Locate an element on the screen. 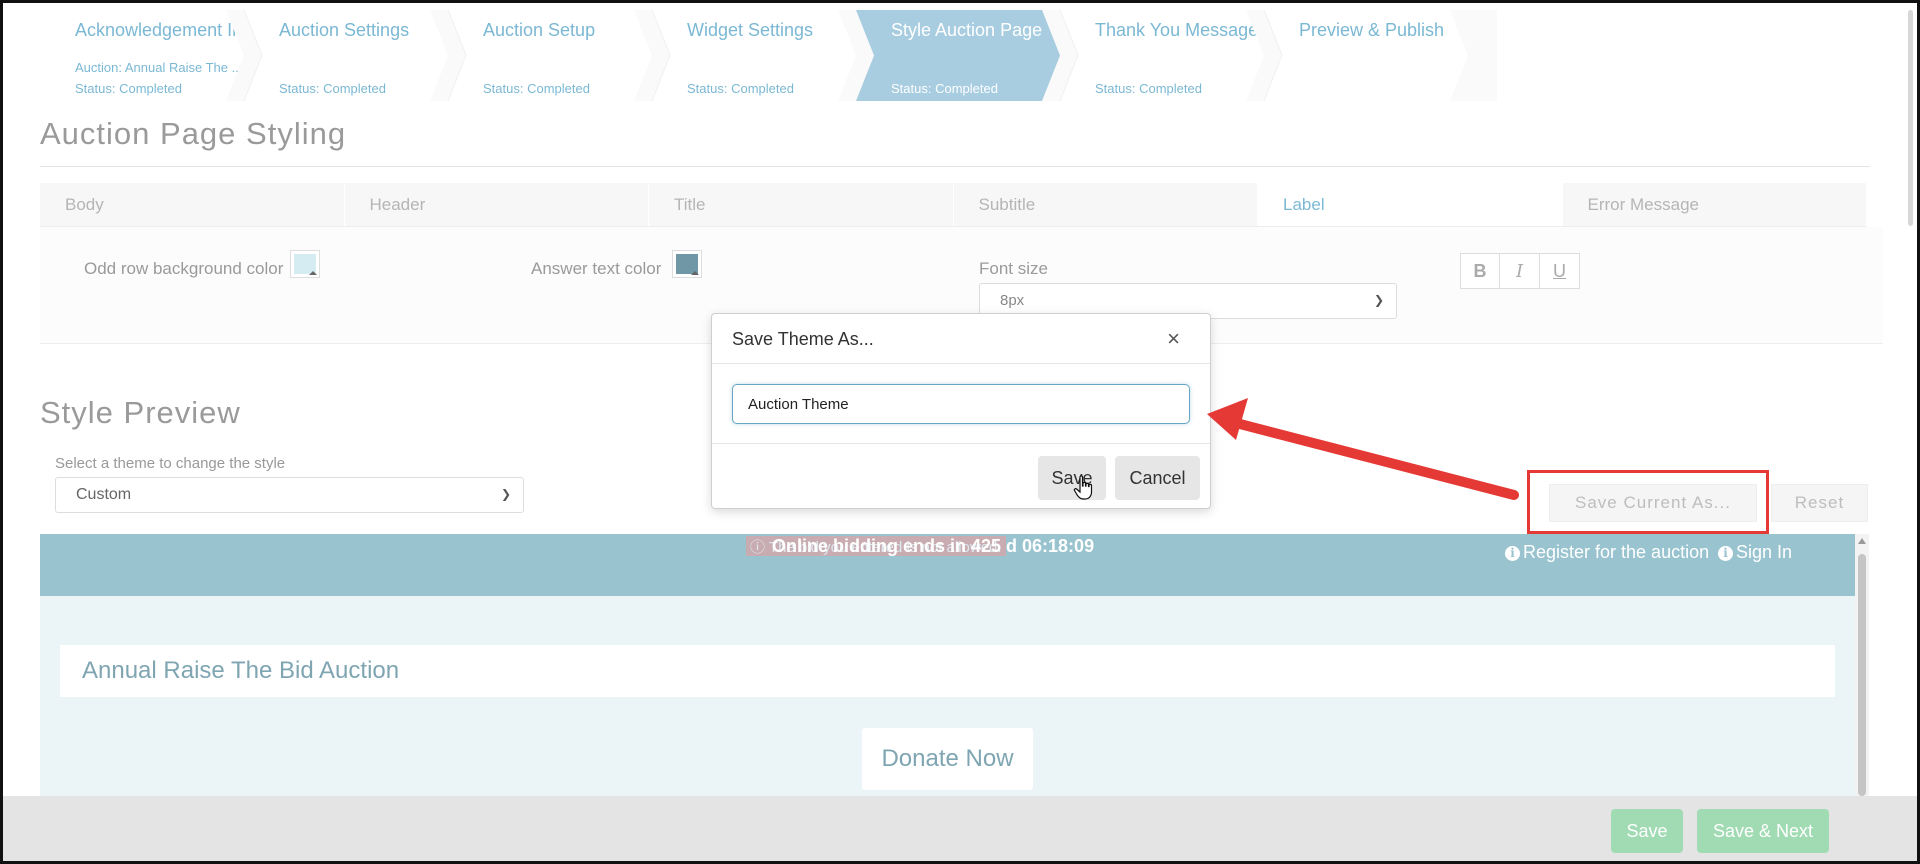  bidding-countdown: Online bidding ends in 425 d 06:18:09 is located at coordinates (933, 546).